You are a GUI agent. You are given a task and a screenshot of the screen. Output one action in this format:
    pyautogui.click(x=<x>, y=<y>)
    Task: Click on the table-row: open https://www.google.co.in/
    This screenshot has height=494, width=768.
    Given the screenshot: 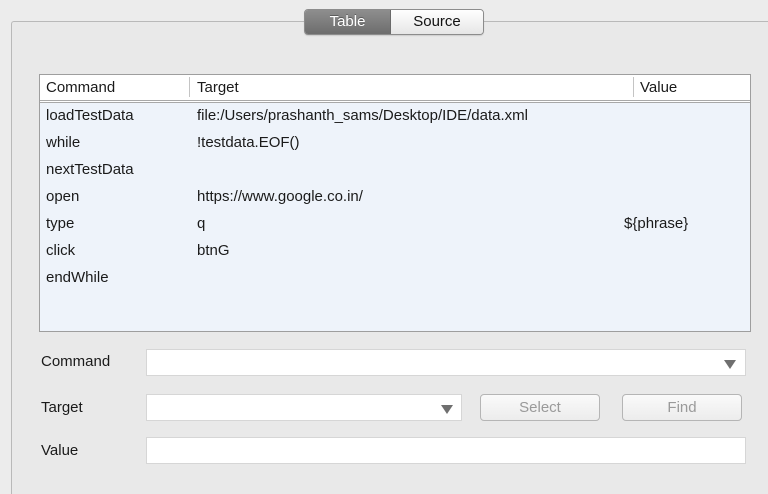 What is the action you would take?
    pyautogui.click(x=395, y=198)
    